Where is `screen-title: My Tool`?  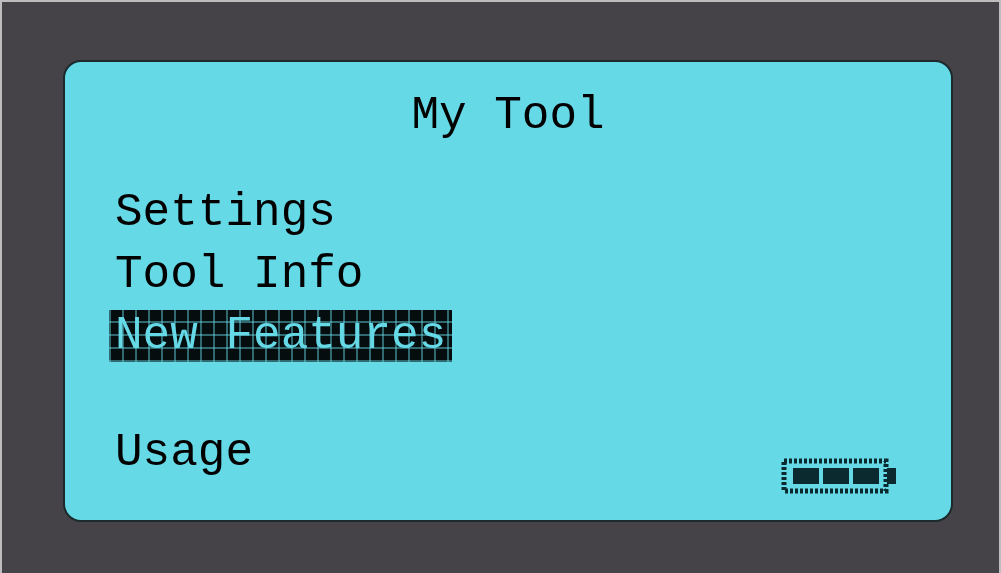 screen-title: My Tool is located at coordinates (508, 116).